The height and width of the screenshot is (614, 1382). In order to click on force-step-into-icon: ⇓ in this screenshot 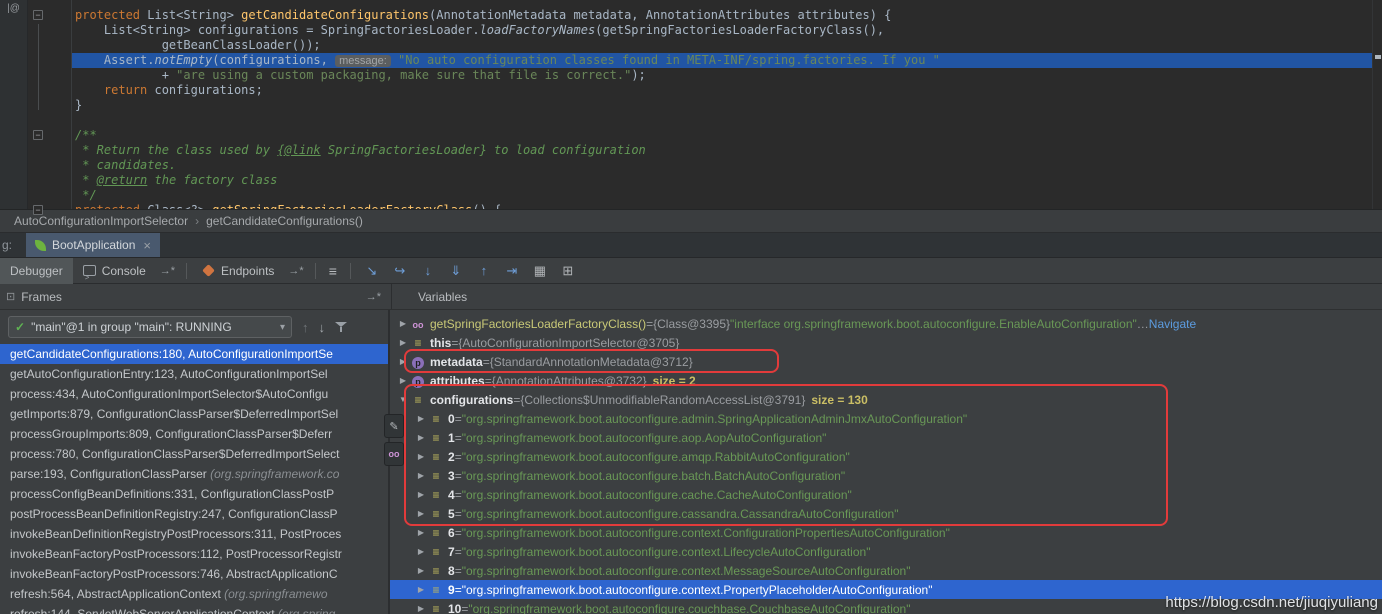, I will do `click(456, 271)`.